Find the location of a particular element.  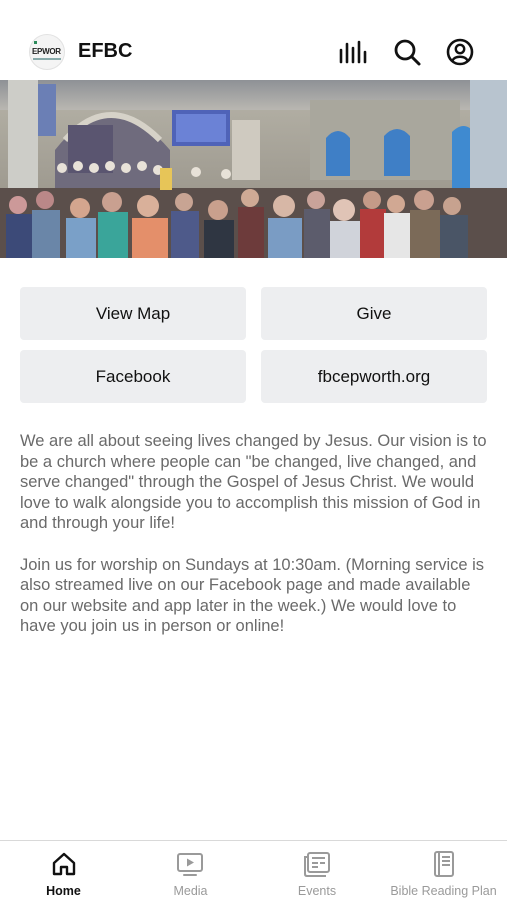

logo-text: EPWOR is located at coordinates (46, 51).